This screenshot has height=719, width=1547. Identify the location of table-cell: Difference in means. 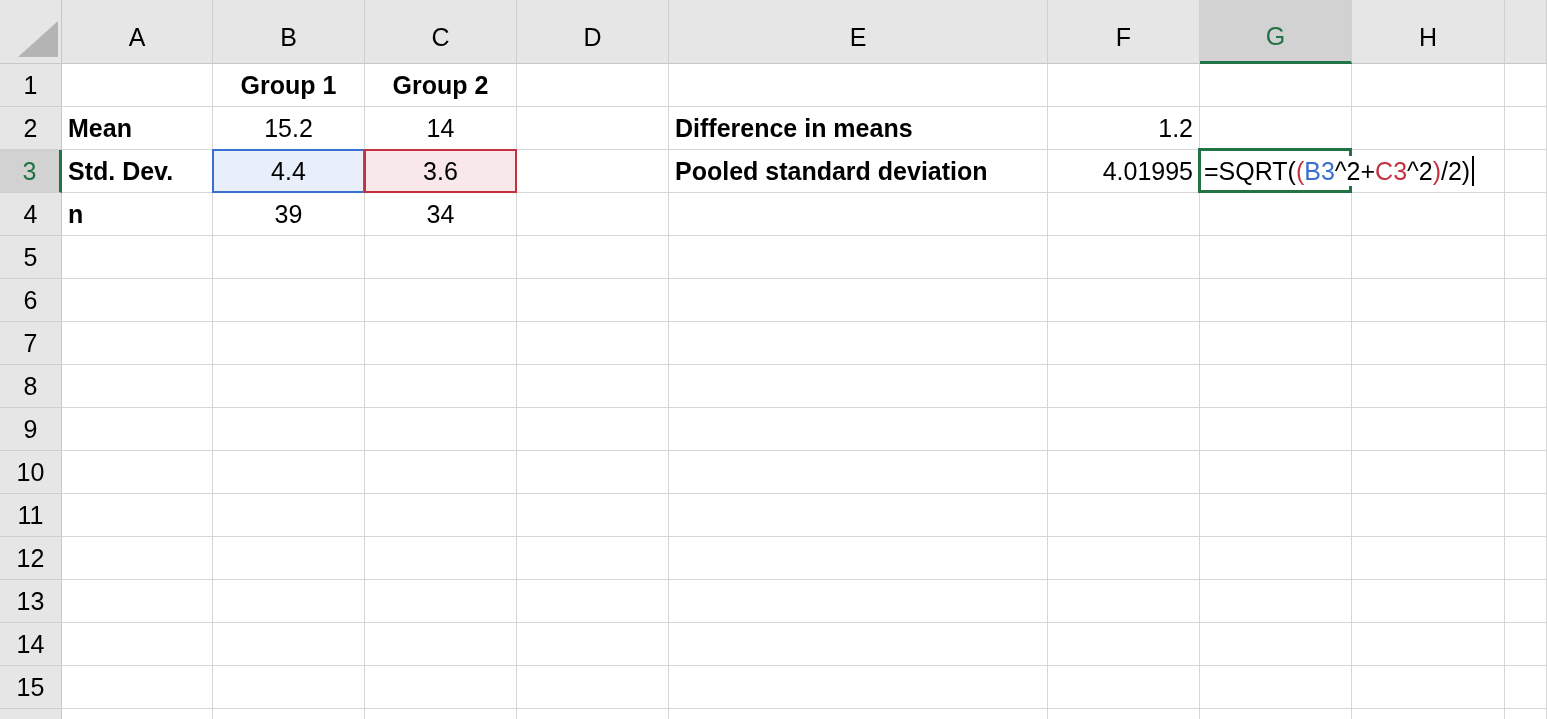
(858, 128).